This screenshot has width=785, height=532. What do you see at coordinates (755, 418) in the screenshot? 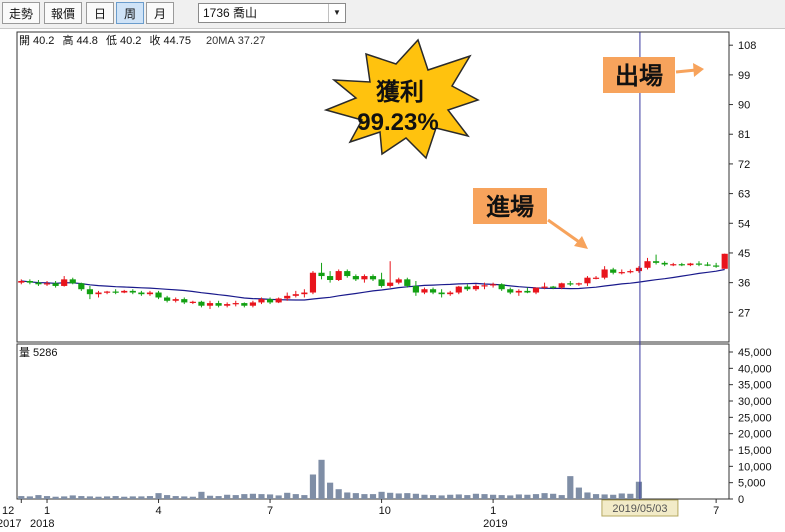
I see `volume-tick-label-4: 25,000` at bounding box center [755, 418].